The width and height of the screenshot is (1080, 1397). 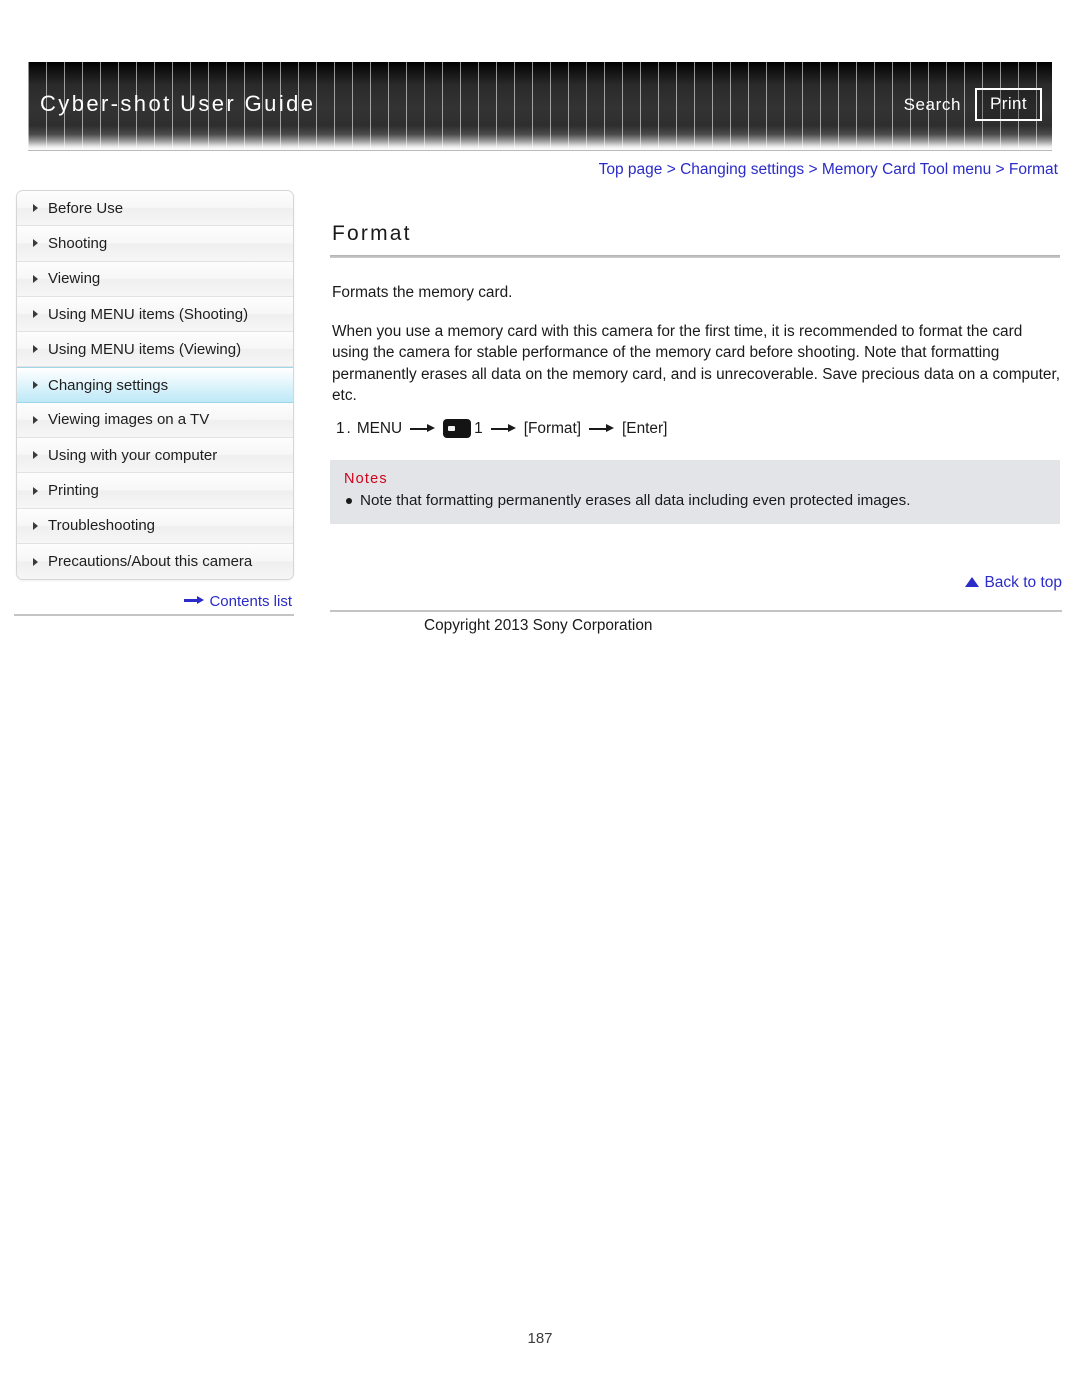 I want to click on sidebar-item-using-with-your-computer: Using with your computer, so click(x=155, y=456).